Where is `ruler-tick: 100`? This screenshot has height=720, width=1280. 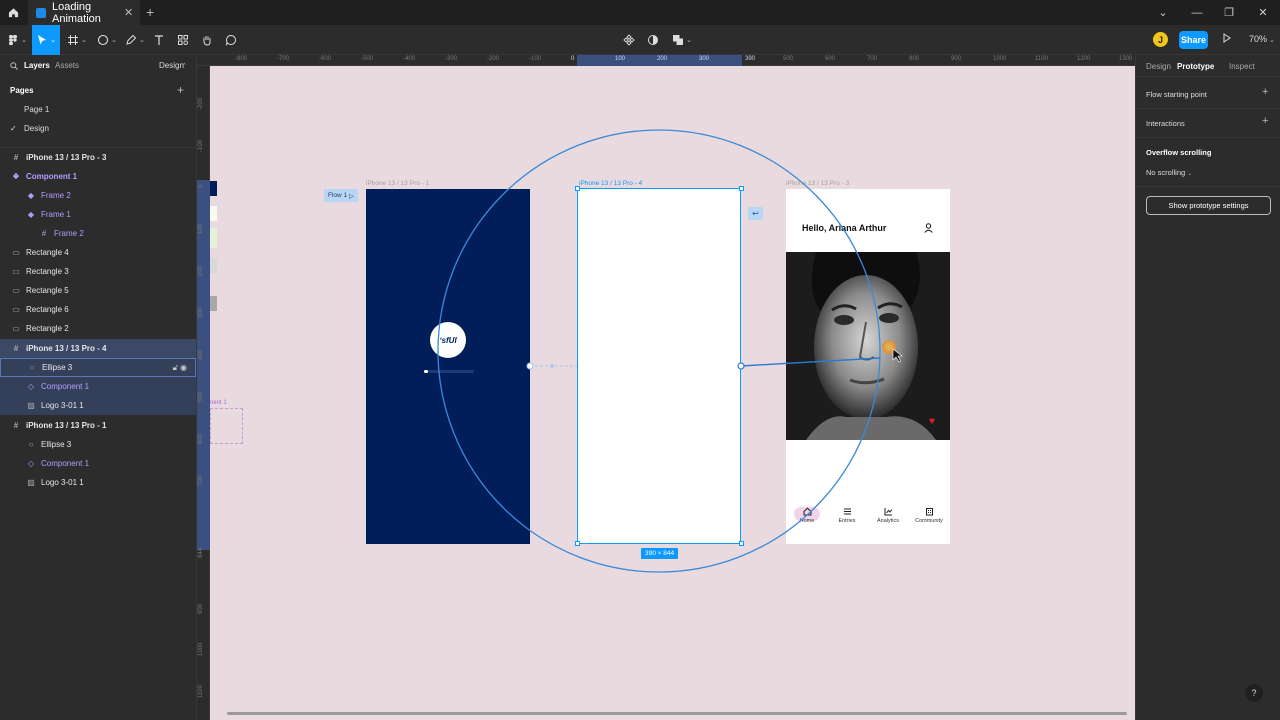 ruler-tick: 100 is located at coordinates (620, 59).